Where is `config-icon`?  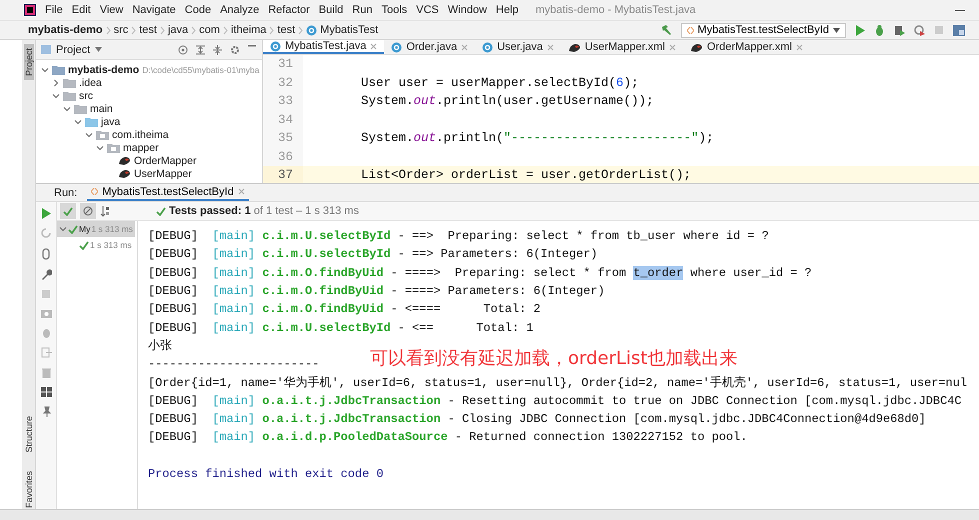
config-icon is located at coordinates (94, 191).